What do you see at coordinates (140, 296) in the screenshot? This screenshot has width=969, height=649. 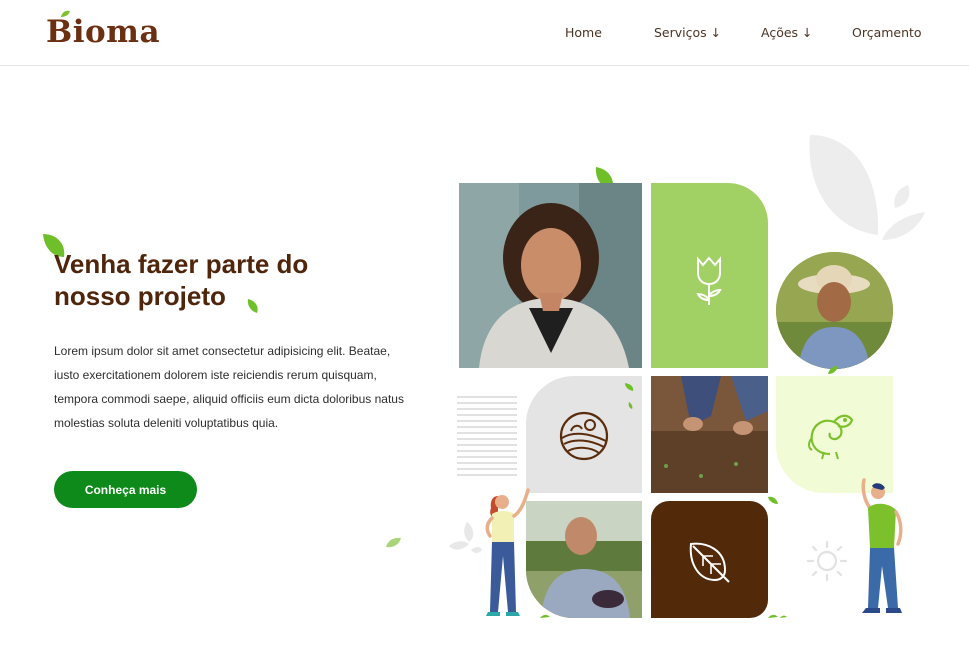 I see `hero-title-line-2: nosso projeto` at bounding box center [140, 296].